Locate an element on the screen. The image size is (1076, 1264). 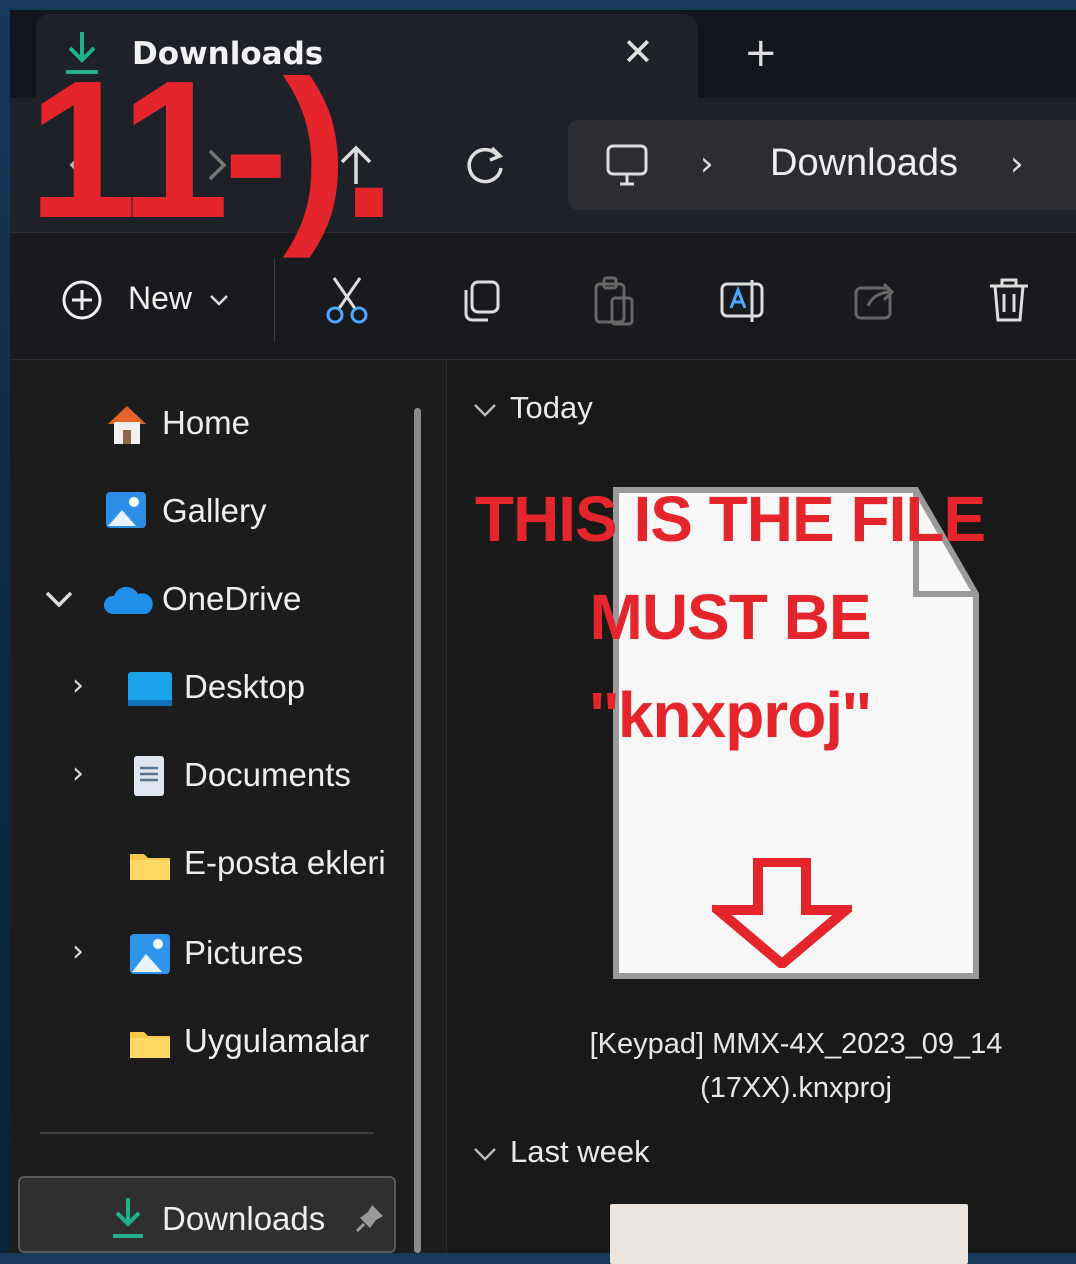
pictures-folder-icon is located at coordinates (150, 954).